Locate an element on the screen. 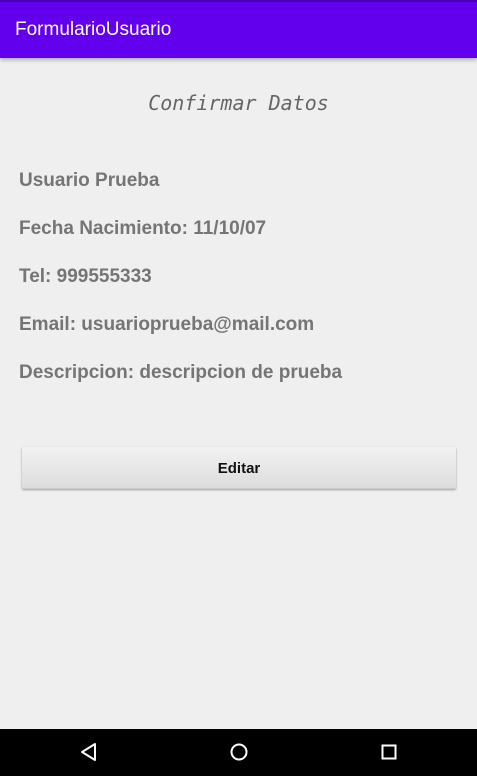  back-icon is located at coordinates (88, 752).